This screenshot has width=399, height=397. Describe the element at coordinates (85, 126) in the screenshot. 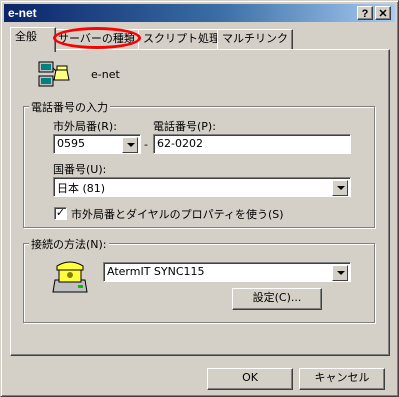

I see `area-code-label: 市外局番(R):` at that location.